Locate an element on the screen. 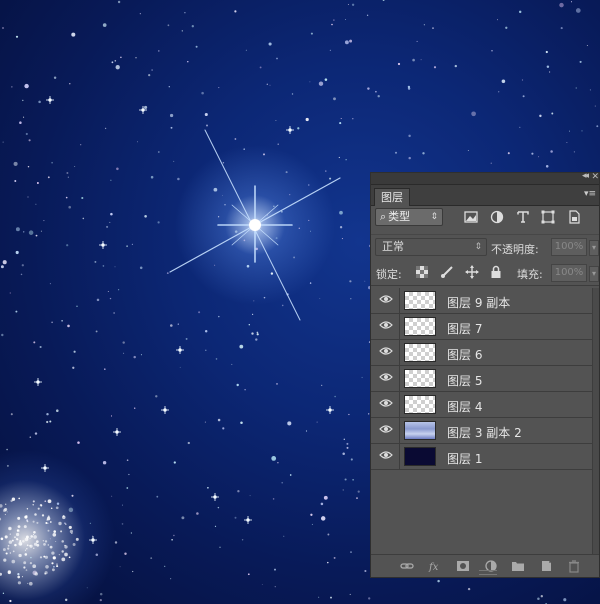 Image resolution: width=600 pixels, height=604 pixels. layer-row: 图层 5 is located at coordinates (482, 379).